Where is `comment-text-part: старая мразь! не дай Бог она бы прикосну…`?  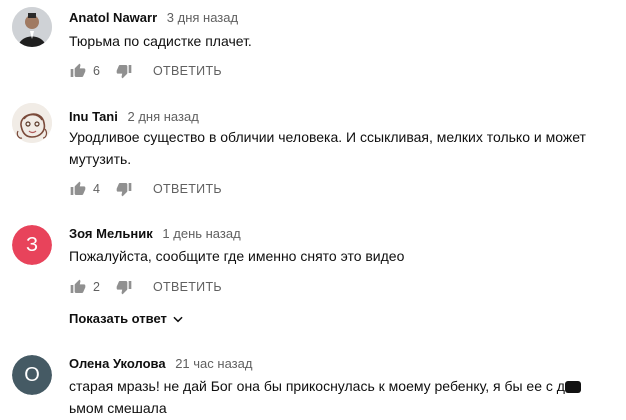
comment-text-part: старая мразь! не дай Бог она бы прикосну… is located at coordinates (317, 386).